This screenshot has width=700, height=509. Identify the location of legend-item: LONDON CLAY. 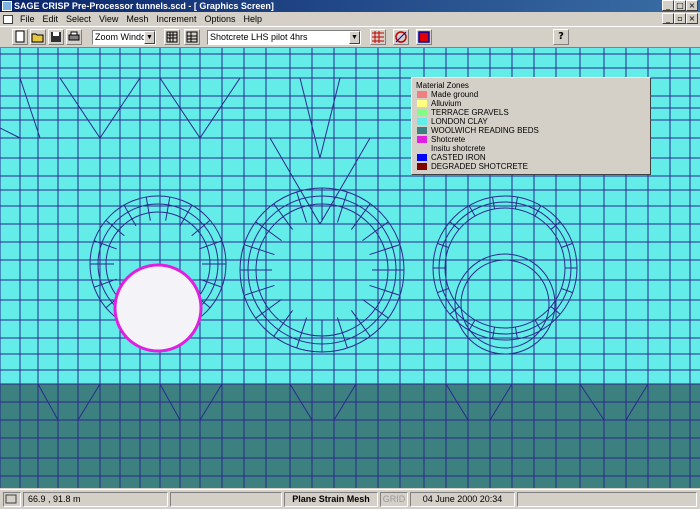
(531, 121).